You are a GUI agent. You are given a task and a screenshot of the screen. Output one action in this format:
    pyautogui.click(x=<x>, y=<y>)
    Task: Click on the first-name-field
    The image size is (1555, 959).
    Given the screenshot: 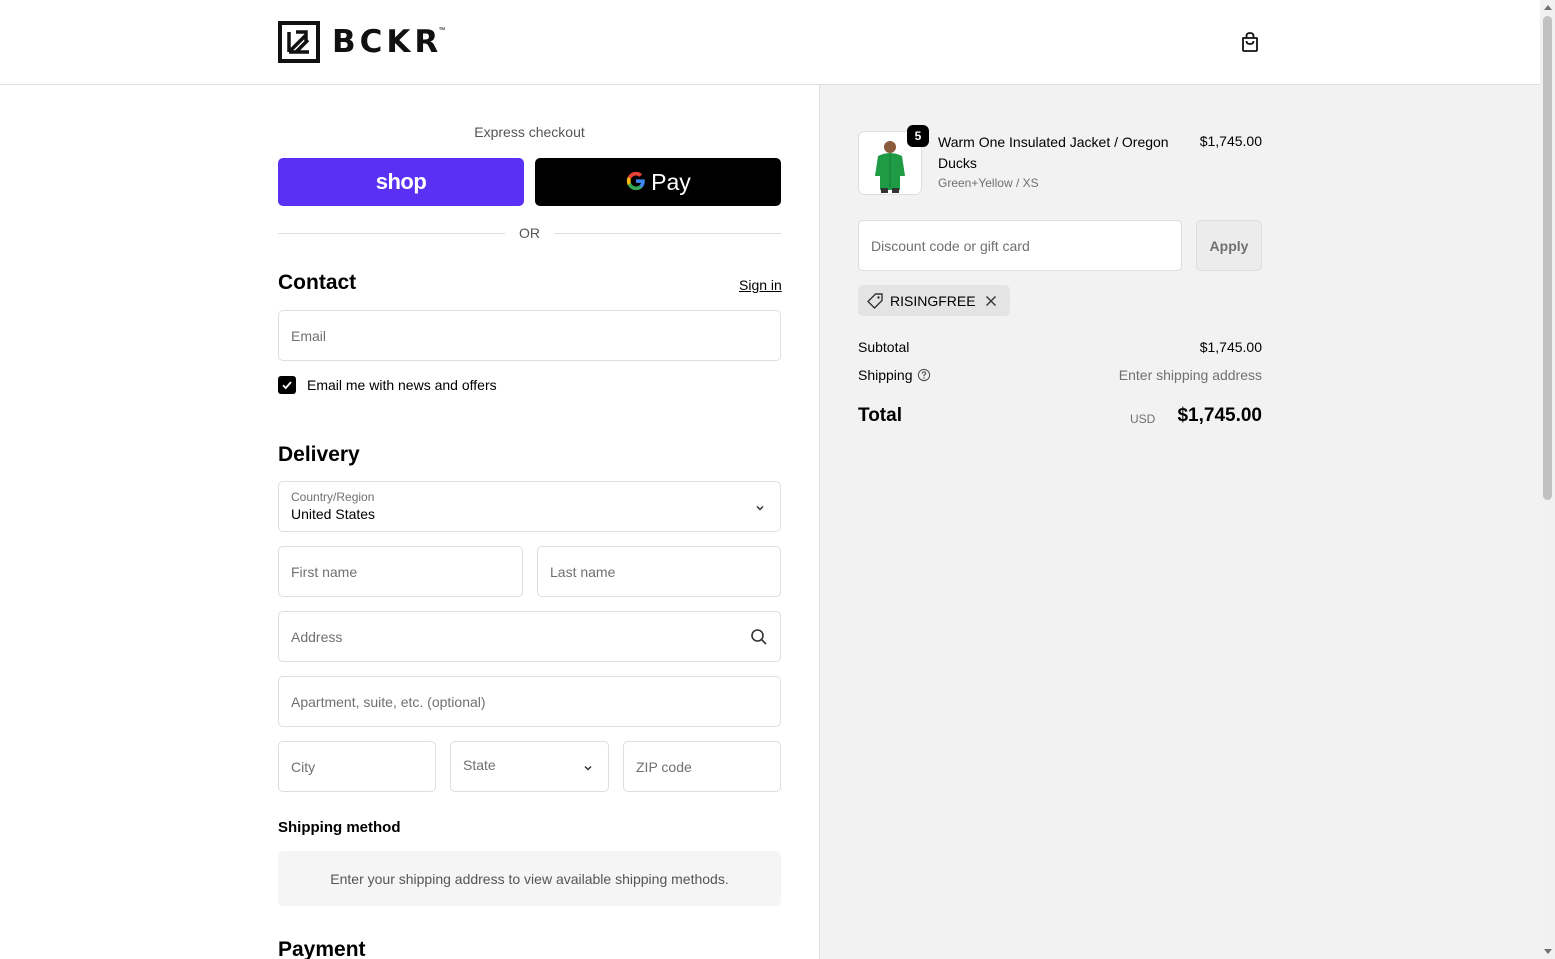 What is the action you would take?
    pyautogui.click(x=400, y=571)
    